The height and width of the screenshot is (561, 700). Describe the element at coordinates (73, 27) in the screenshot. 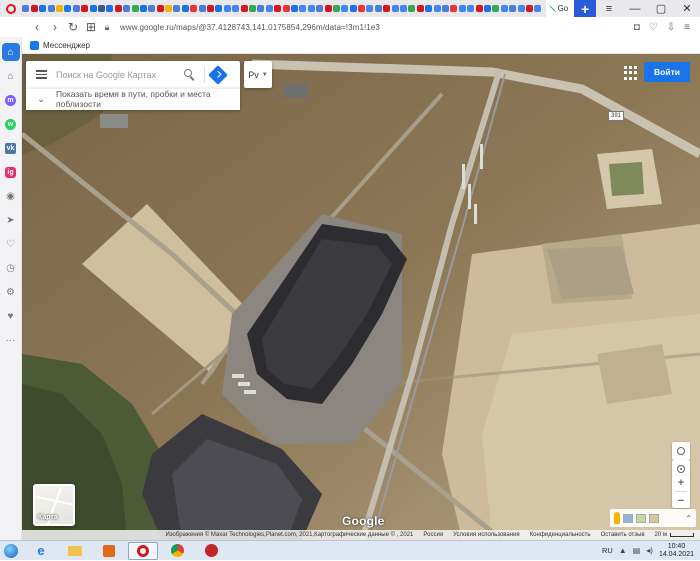

I see `reload-button: ↻` at that location.